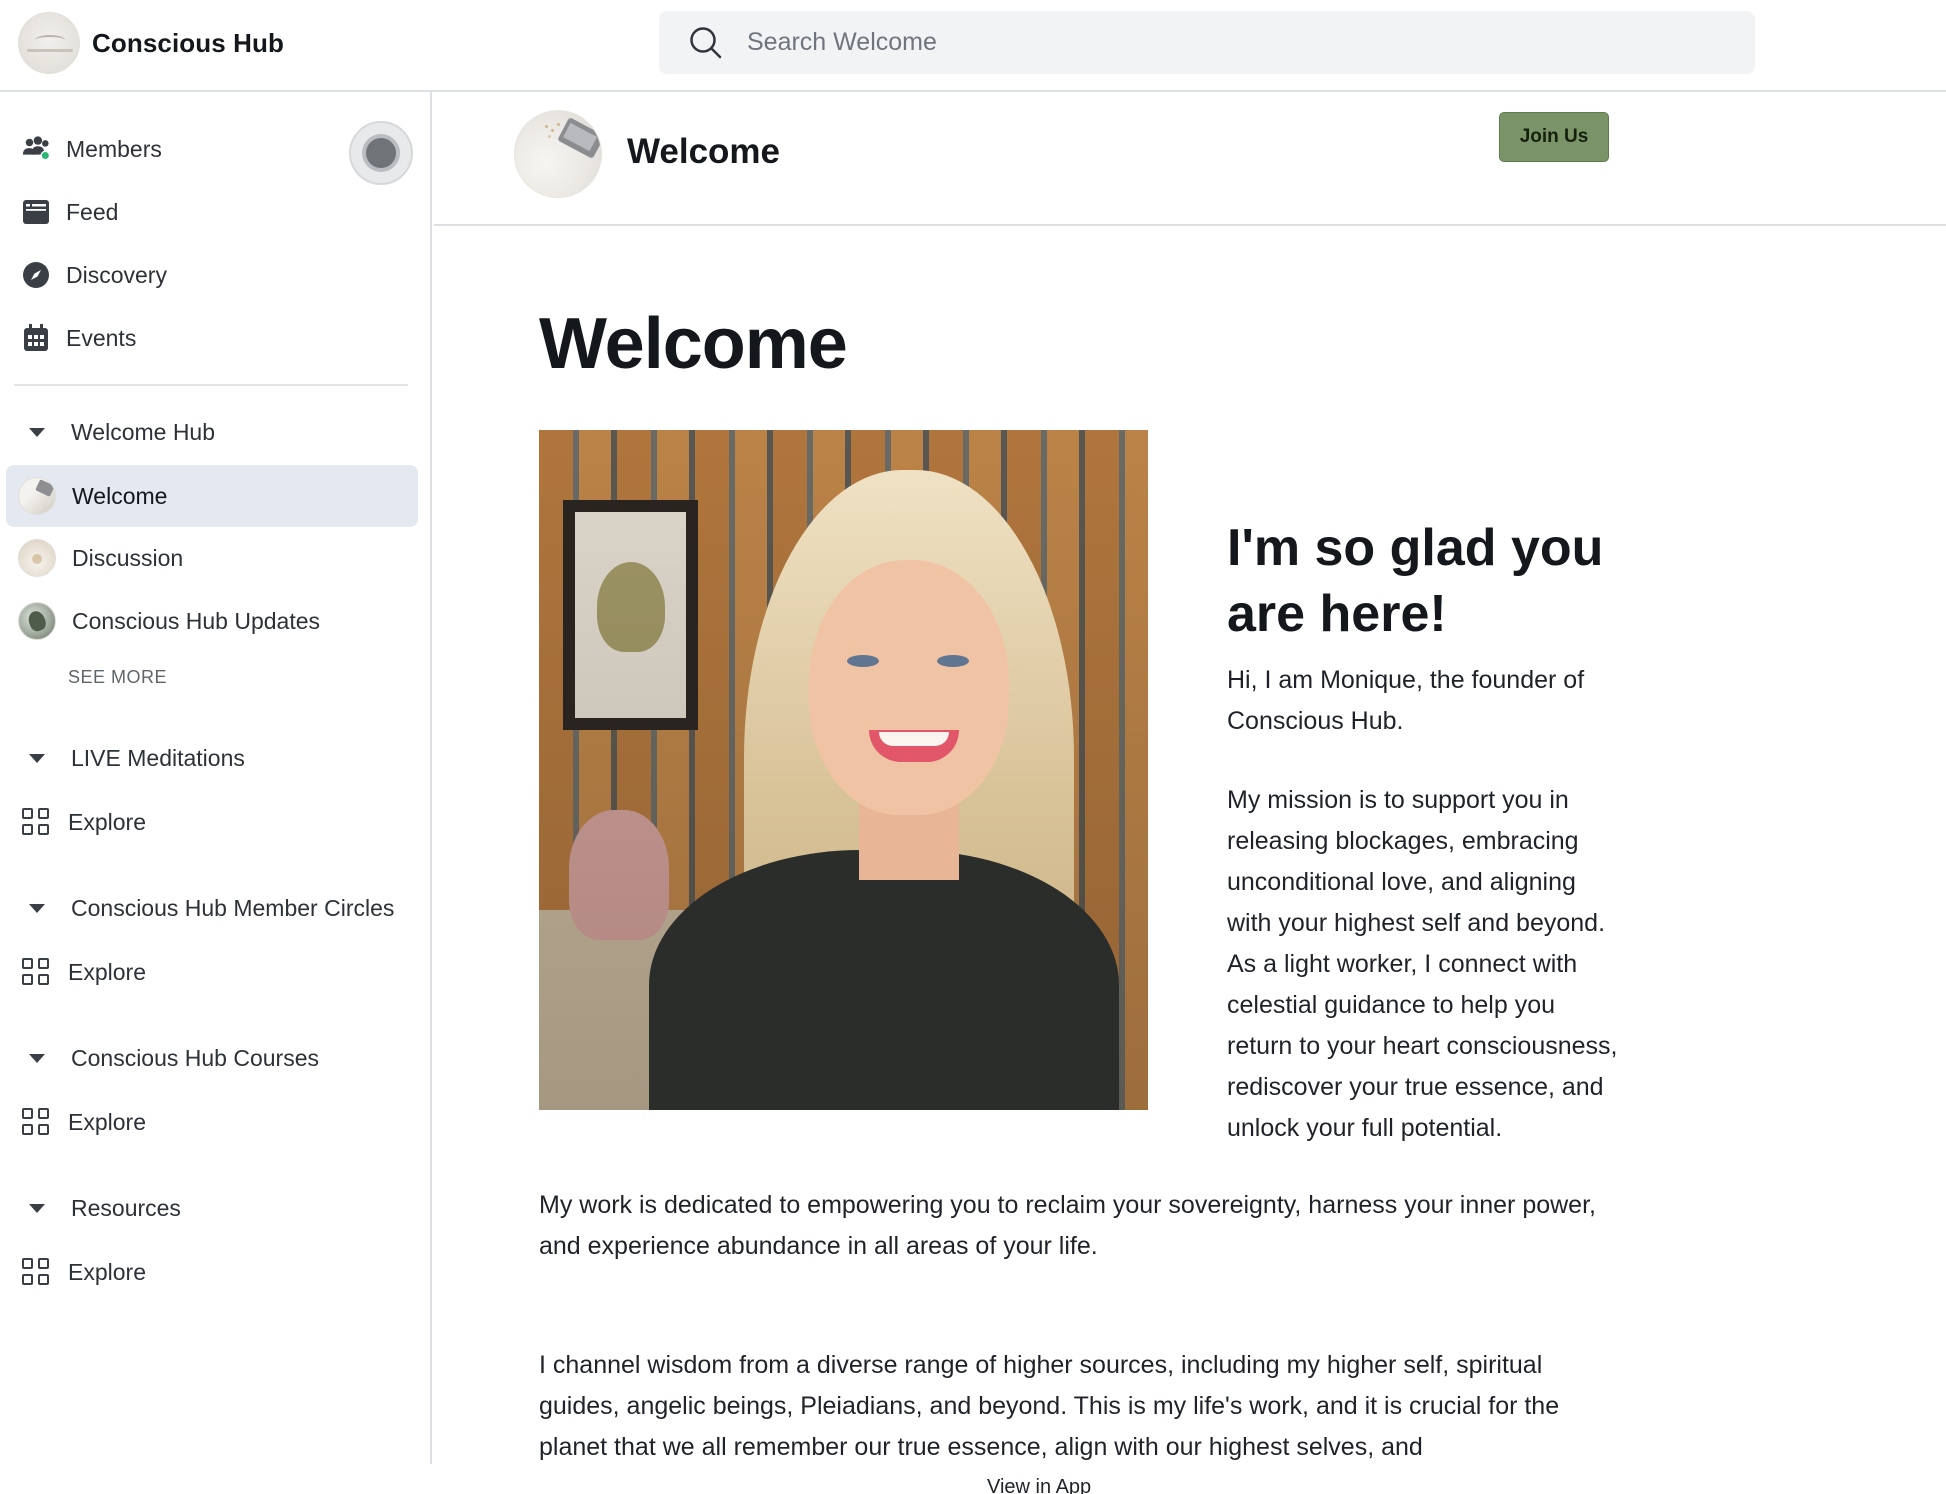 The height and width of the screenshot is (1494, 1946). I want to click on section-live-meditations: LIVE Meditations, so click(135, 758).